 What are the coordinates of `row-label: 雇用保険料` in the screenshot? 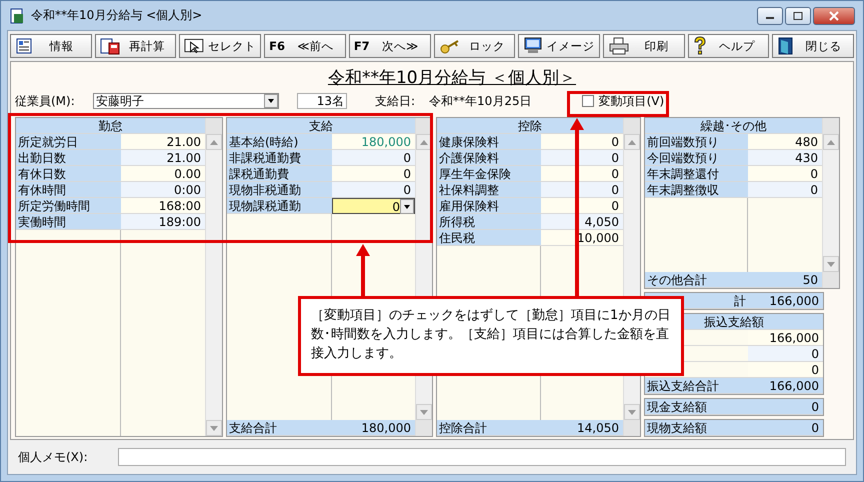 It's located at (489, 206).